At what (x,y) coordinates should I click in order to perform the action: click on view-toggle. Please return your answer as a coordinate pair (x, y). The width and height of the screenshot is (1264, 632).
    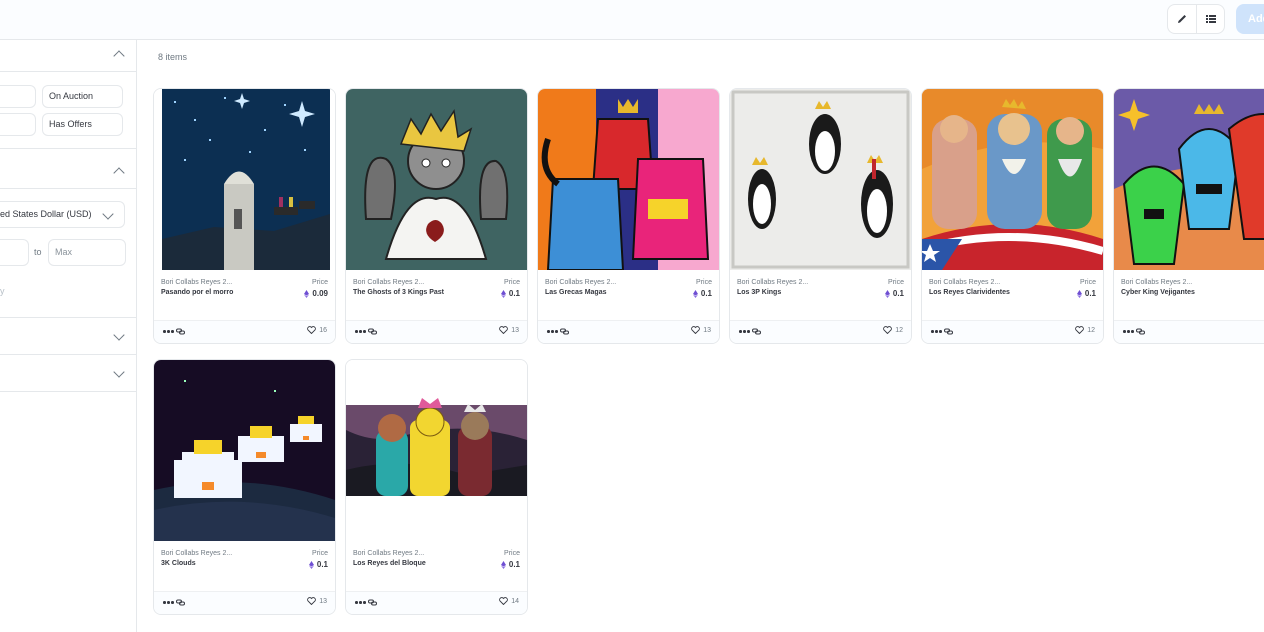
    Looking at the image, I should click on (1196, 19).